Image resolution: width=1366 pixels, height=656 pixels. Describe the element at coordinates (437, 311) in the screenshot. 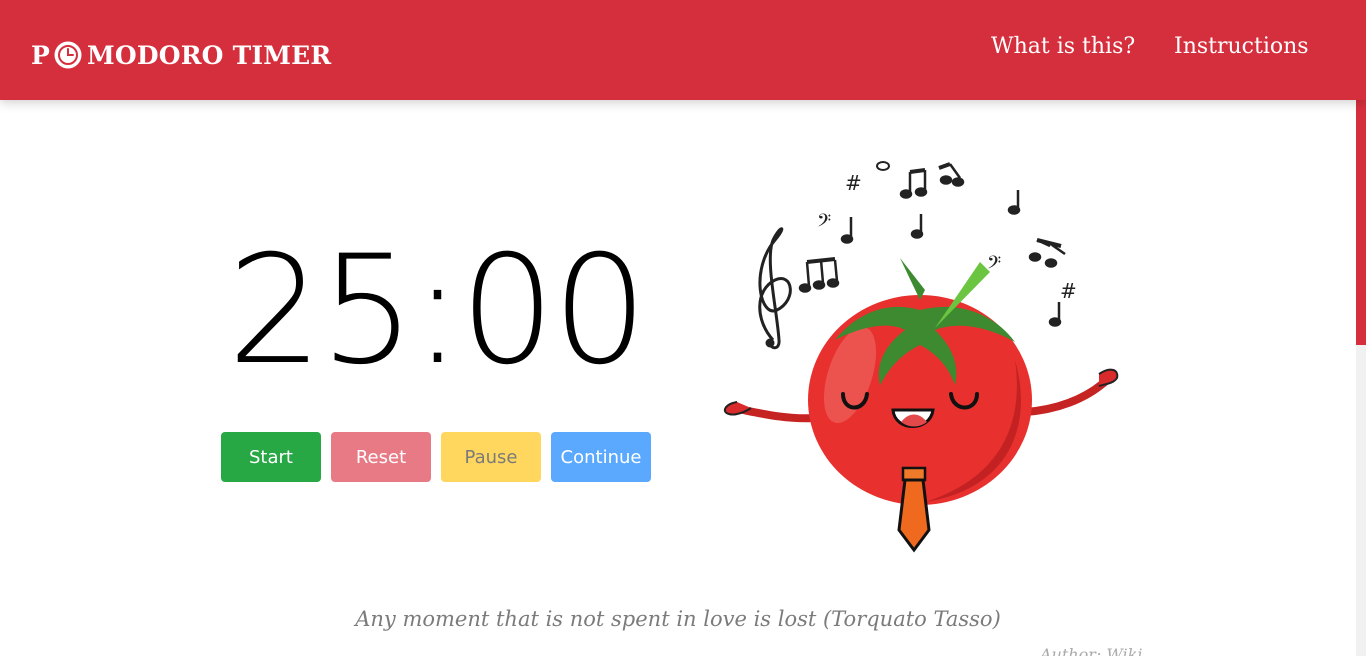

I see `timer-display: 25:00` at that location.